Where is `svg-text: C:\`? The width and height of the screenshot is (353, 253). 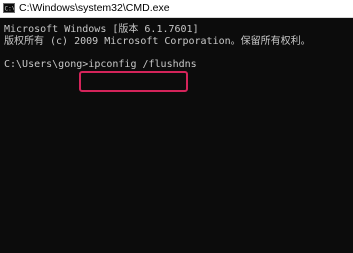
svg-text: C:\ is located at coordinates (10, 9).